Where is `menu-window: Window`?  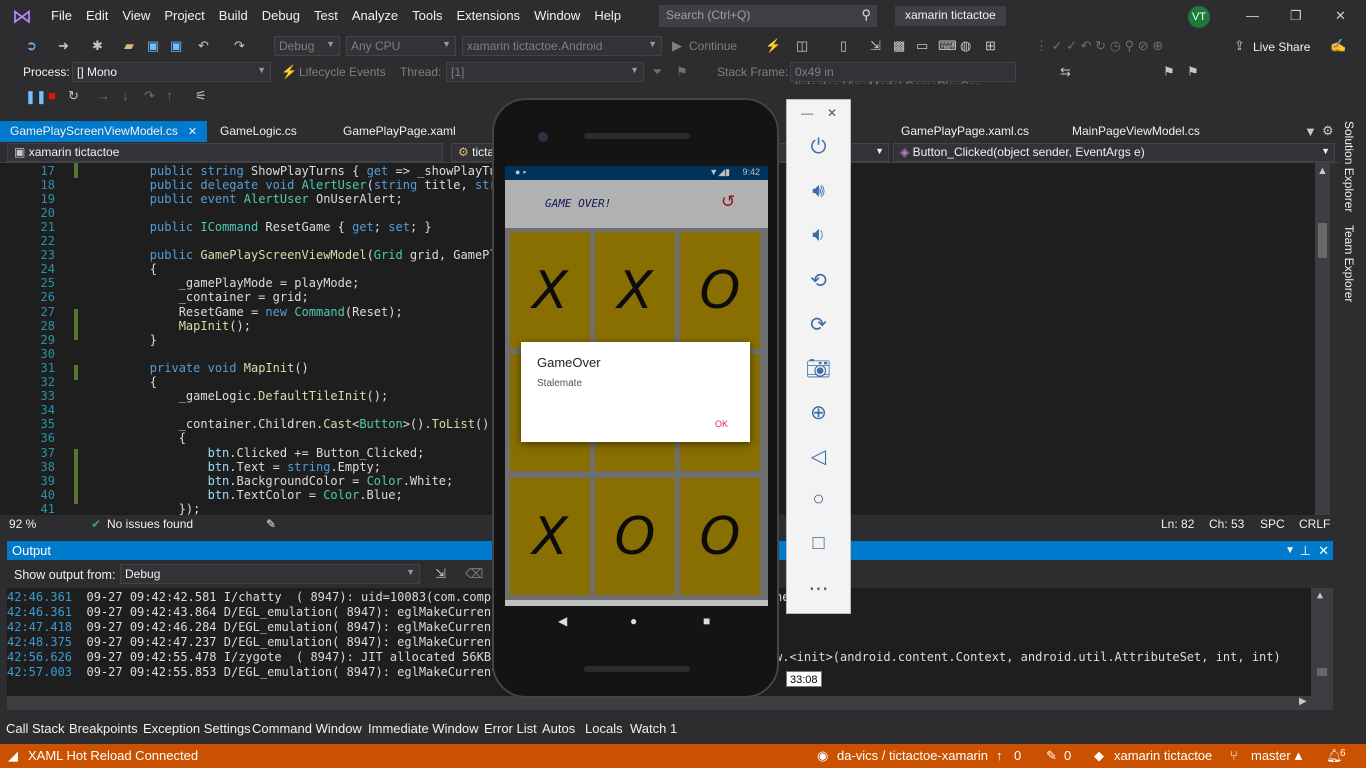
menu-window: Window is located at coordinates (557, 16).